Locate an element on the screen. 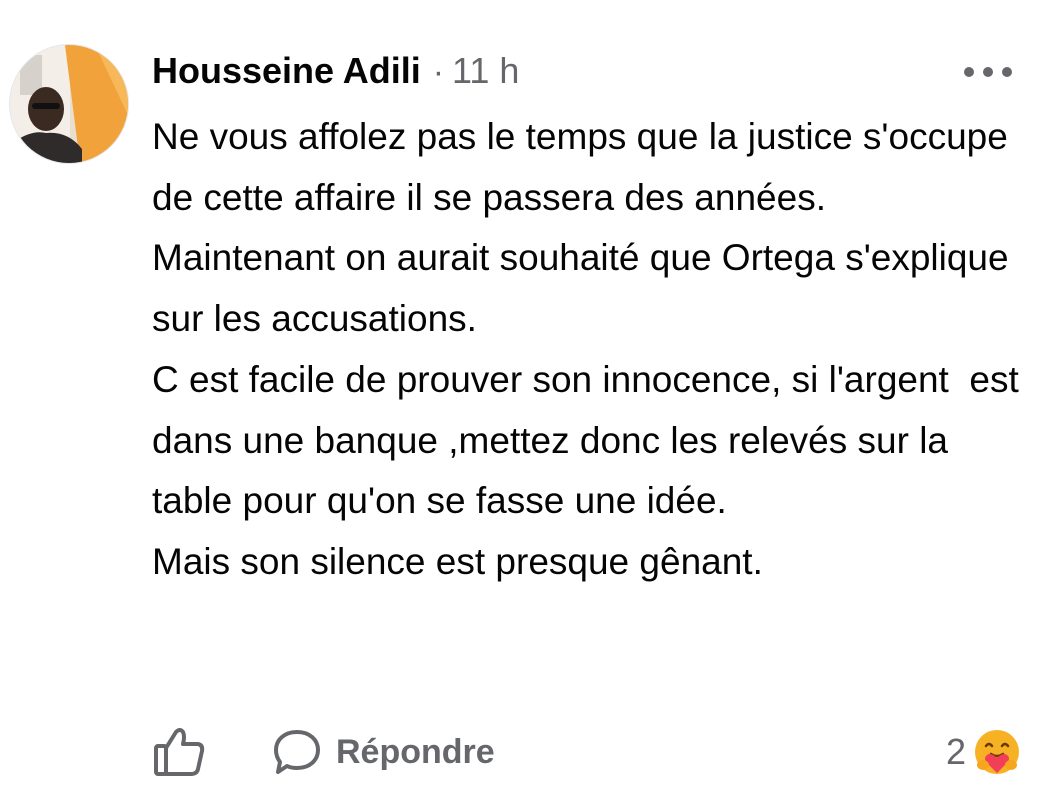  reply-button: Répondre is located at coordinates (383, 752).